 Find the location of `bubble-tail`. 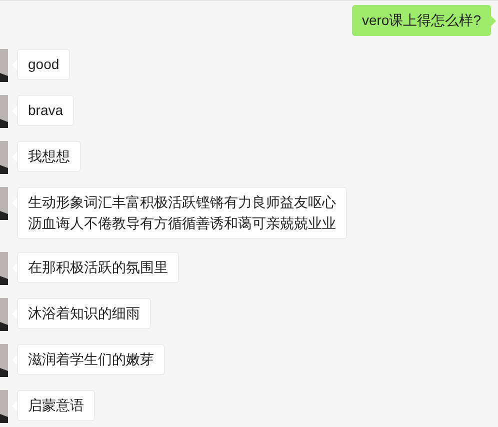

bubble-tail is located at coordinates (493, 21).